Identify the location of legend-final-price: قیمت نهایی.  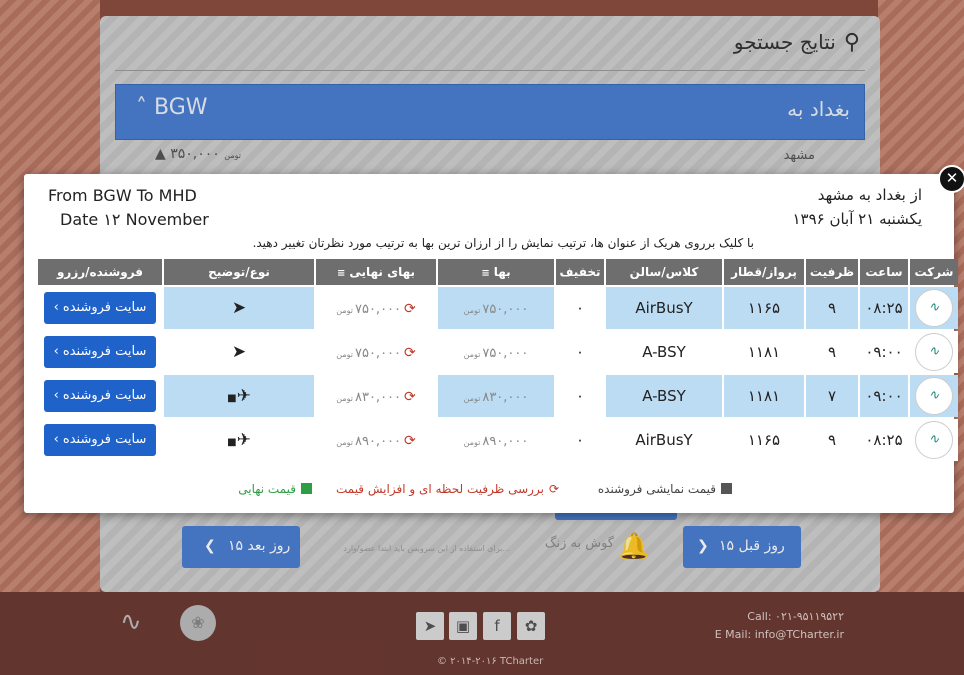
(275, 489).